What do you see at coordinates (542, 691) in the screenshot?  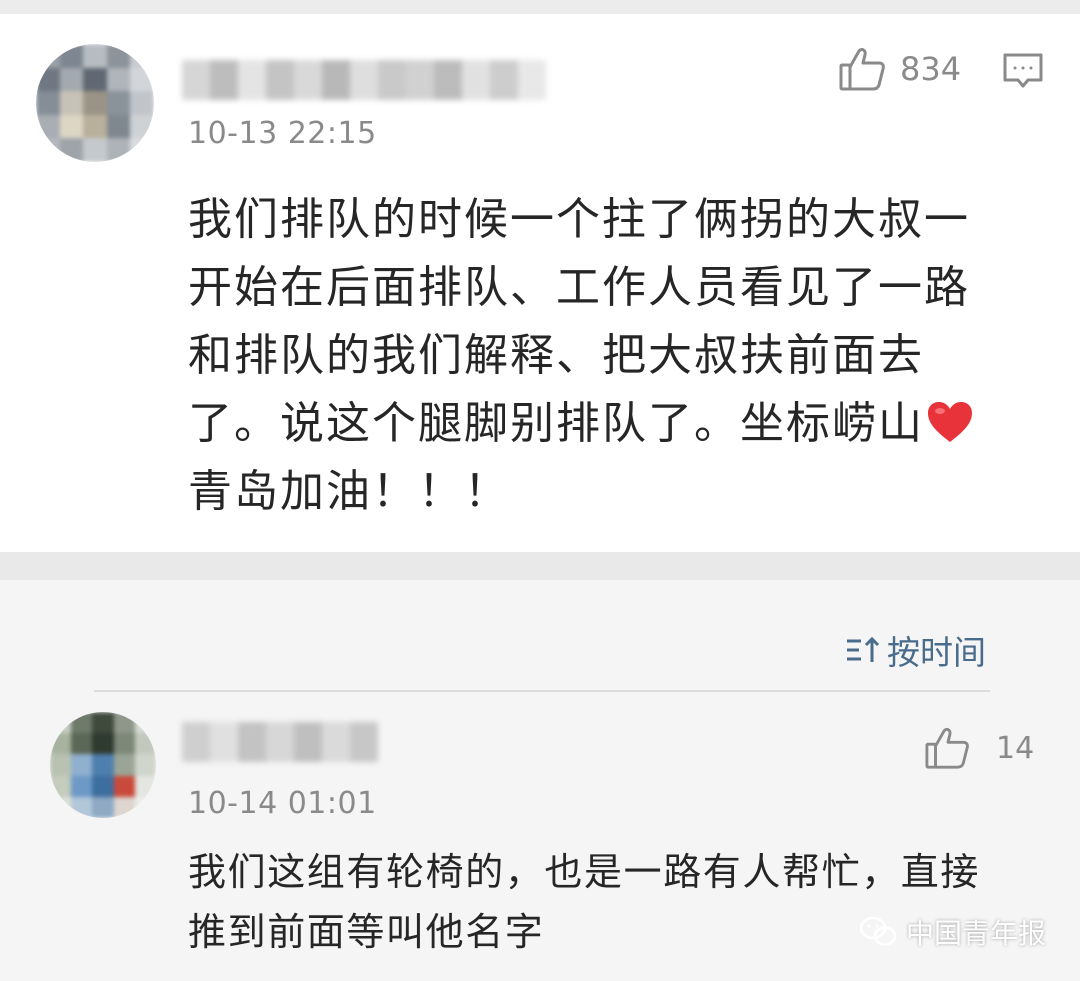 I see `divider-line` at bounding box center [542, 691].